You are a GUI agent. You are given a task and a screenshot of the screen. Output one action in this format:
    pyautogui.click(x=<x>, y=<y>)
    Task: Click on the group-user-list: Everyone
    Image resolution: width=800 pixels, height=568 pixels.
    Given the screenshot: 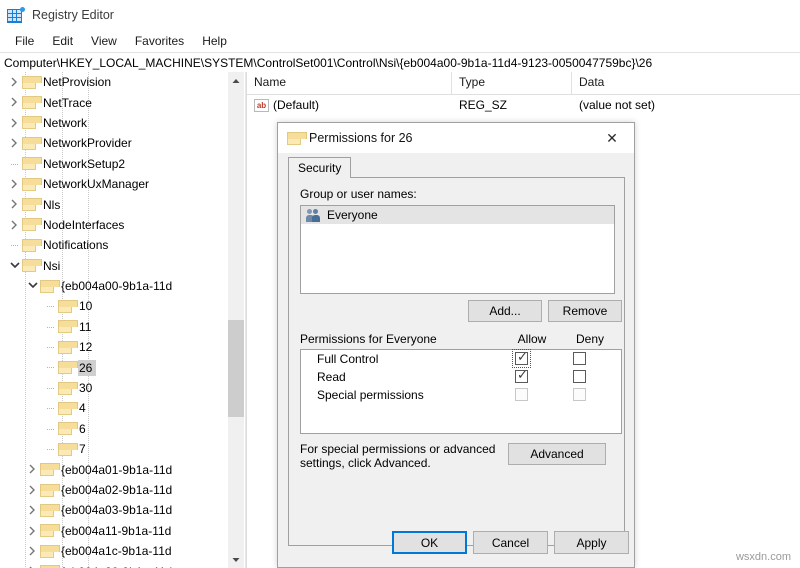 What is the action you would take?
    pyautogui.click(x=457, y=249)
    